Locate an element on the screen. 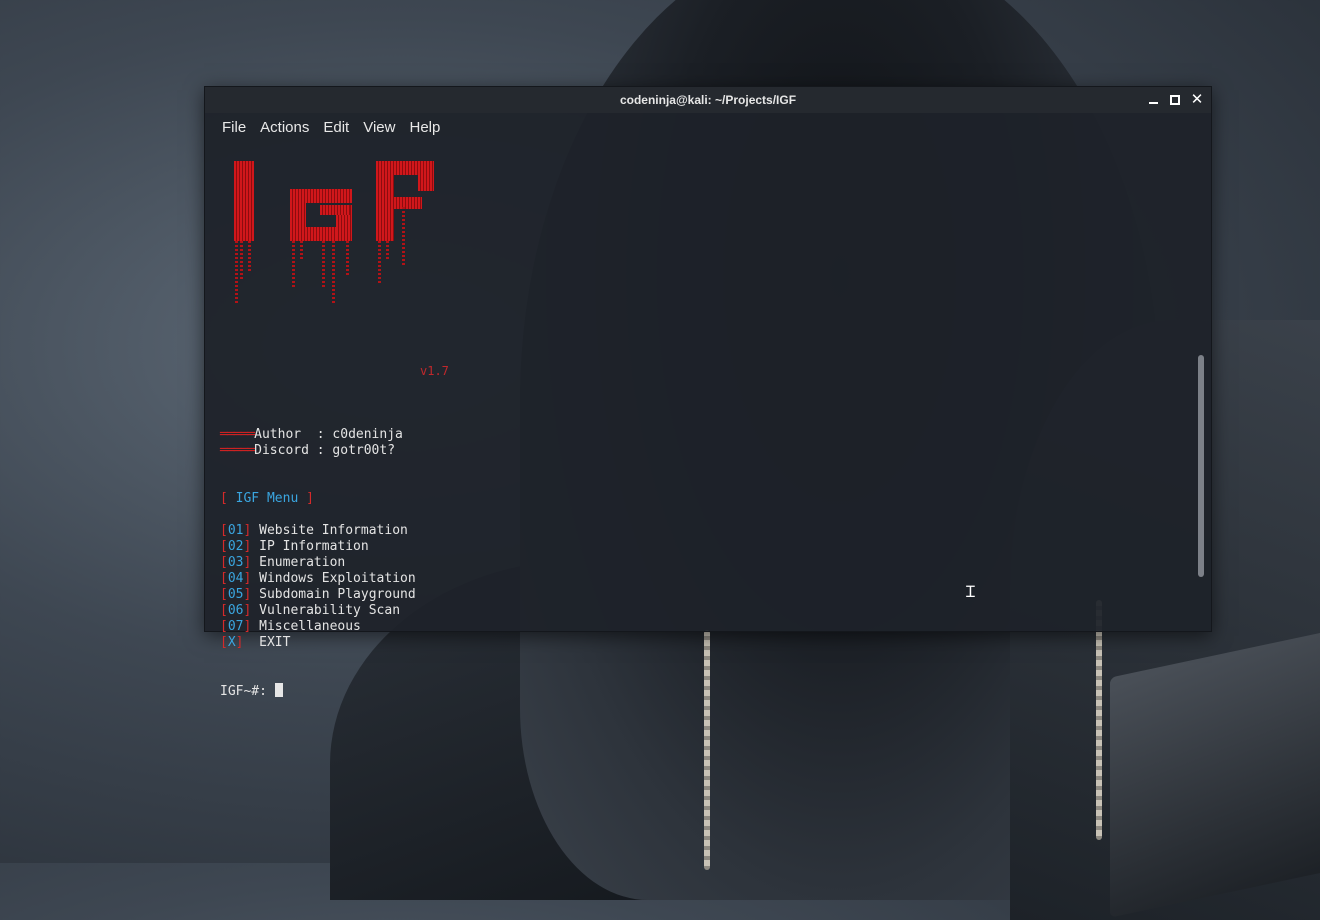 This screenshot has height=920, width=1320. version-label: v1.7 is located at coordinates (434, 371).